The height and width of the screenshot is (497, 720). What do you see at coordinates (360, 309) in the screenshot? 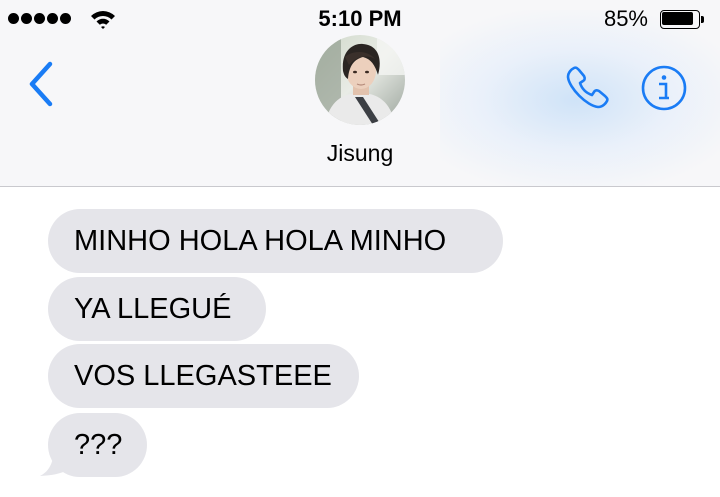
I see `message-row: YA LLEGUÉ` at bounding box center [360, 309].